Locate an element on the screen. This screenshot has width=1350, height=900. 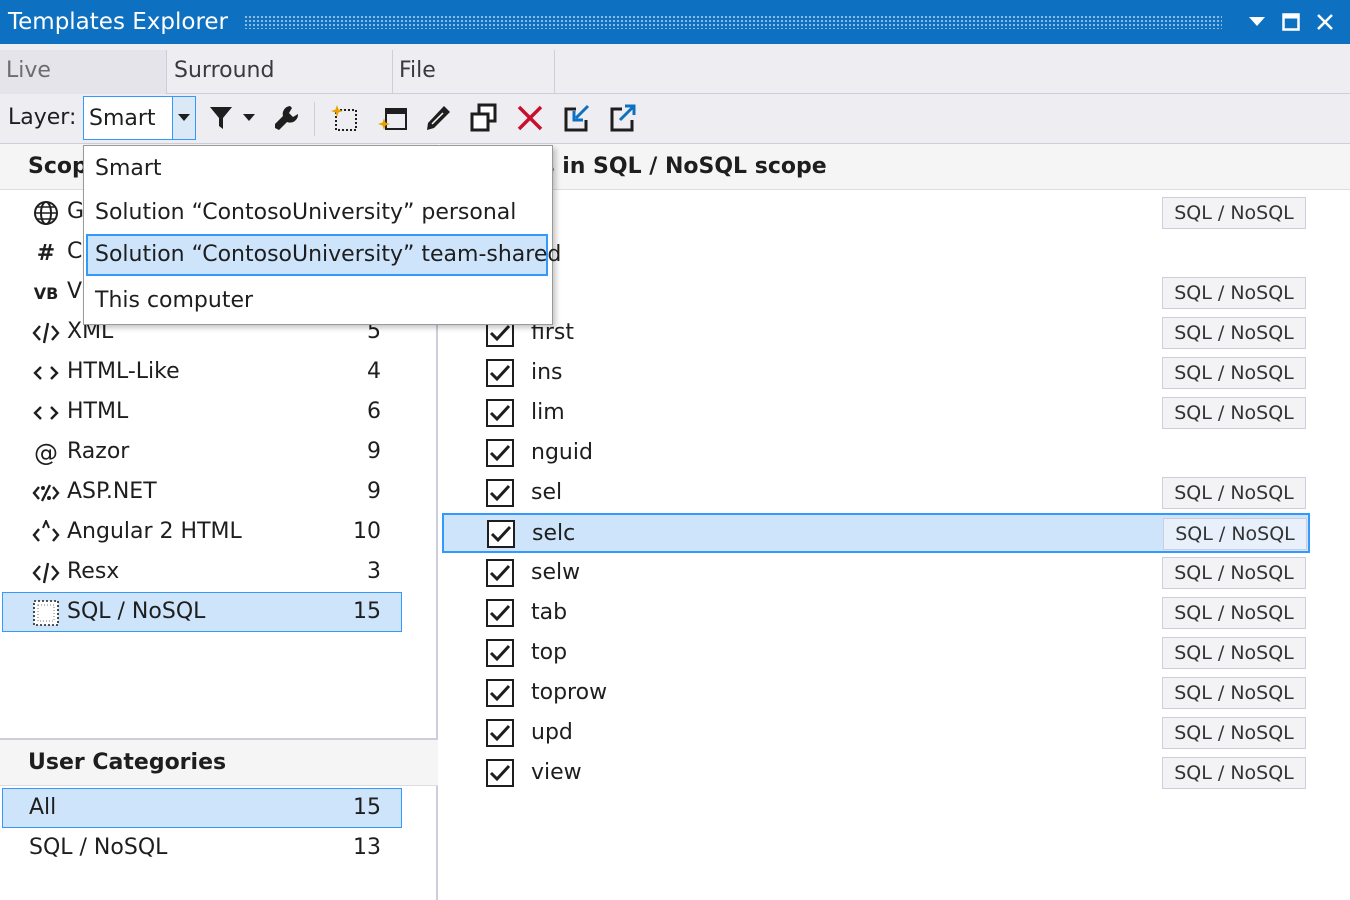
template-row: lSQL / NoSQL is located at coordinates (876, 213).